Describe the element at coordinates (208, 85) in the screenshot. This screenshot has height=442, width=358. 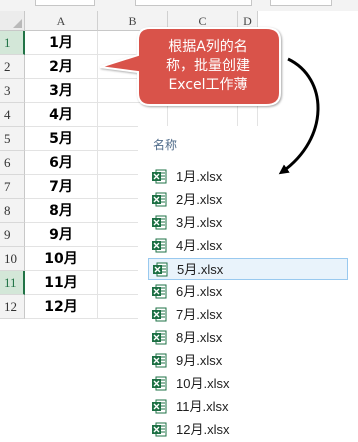
I see `callout-line-3: Excel工作薄` at that location.